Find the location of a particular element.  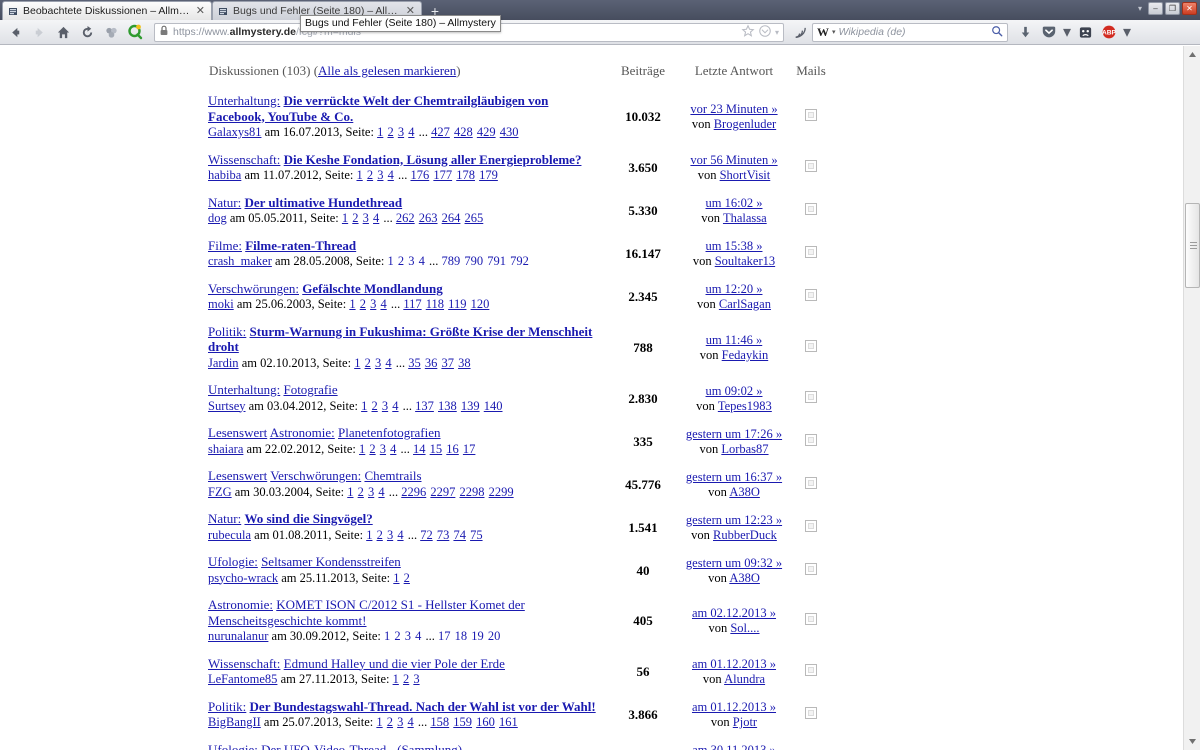

category-link: Wissenschaft: is located at coordinates (244, 663).